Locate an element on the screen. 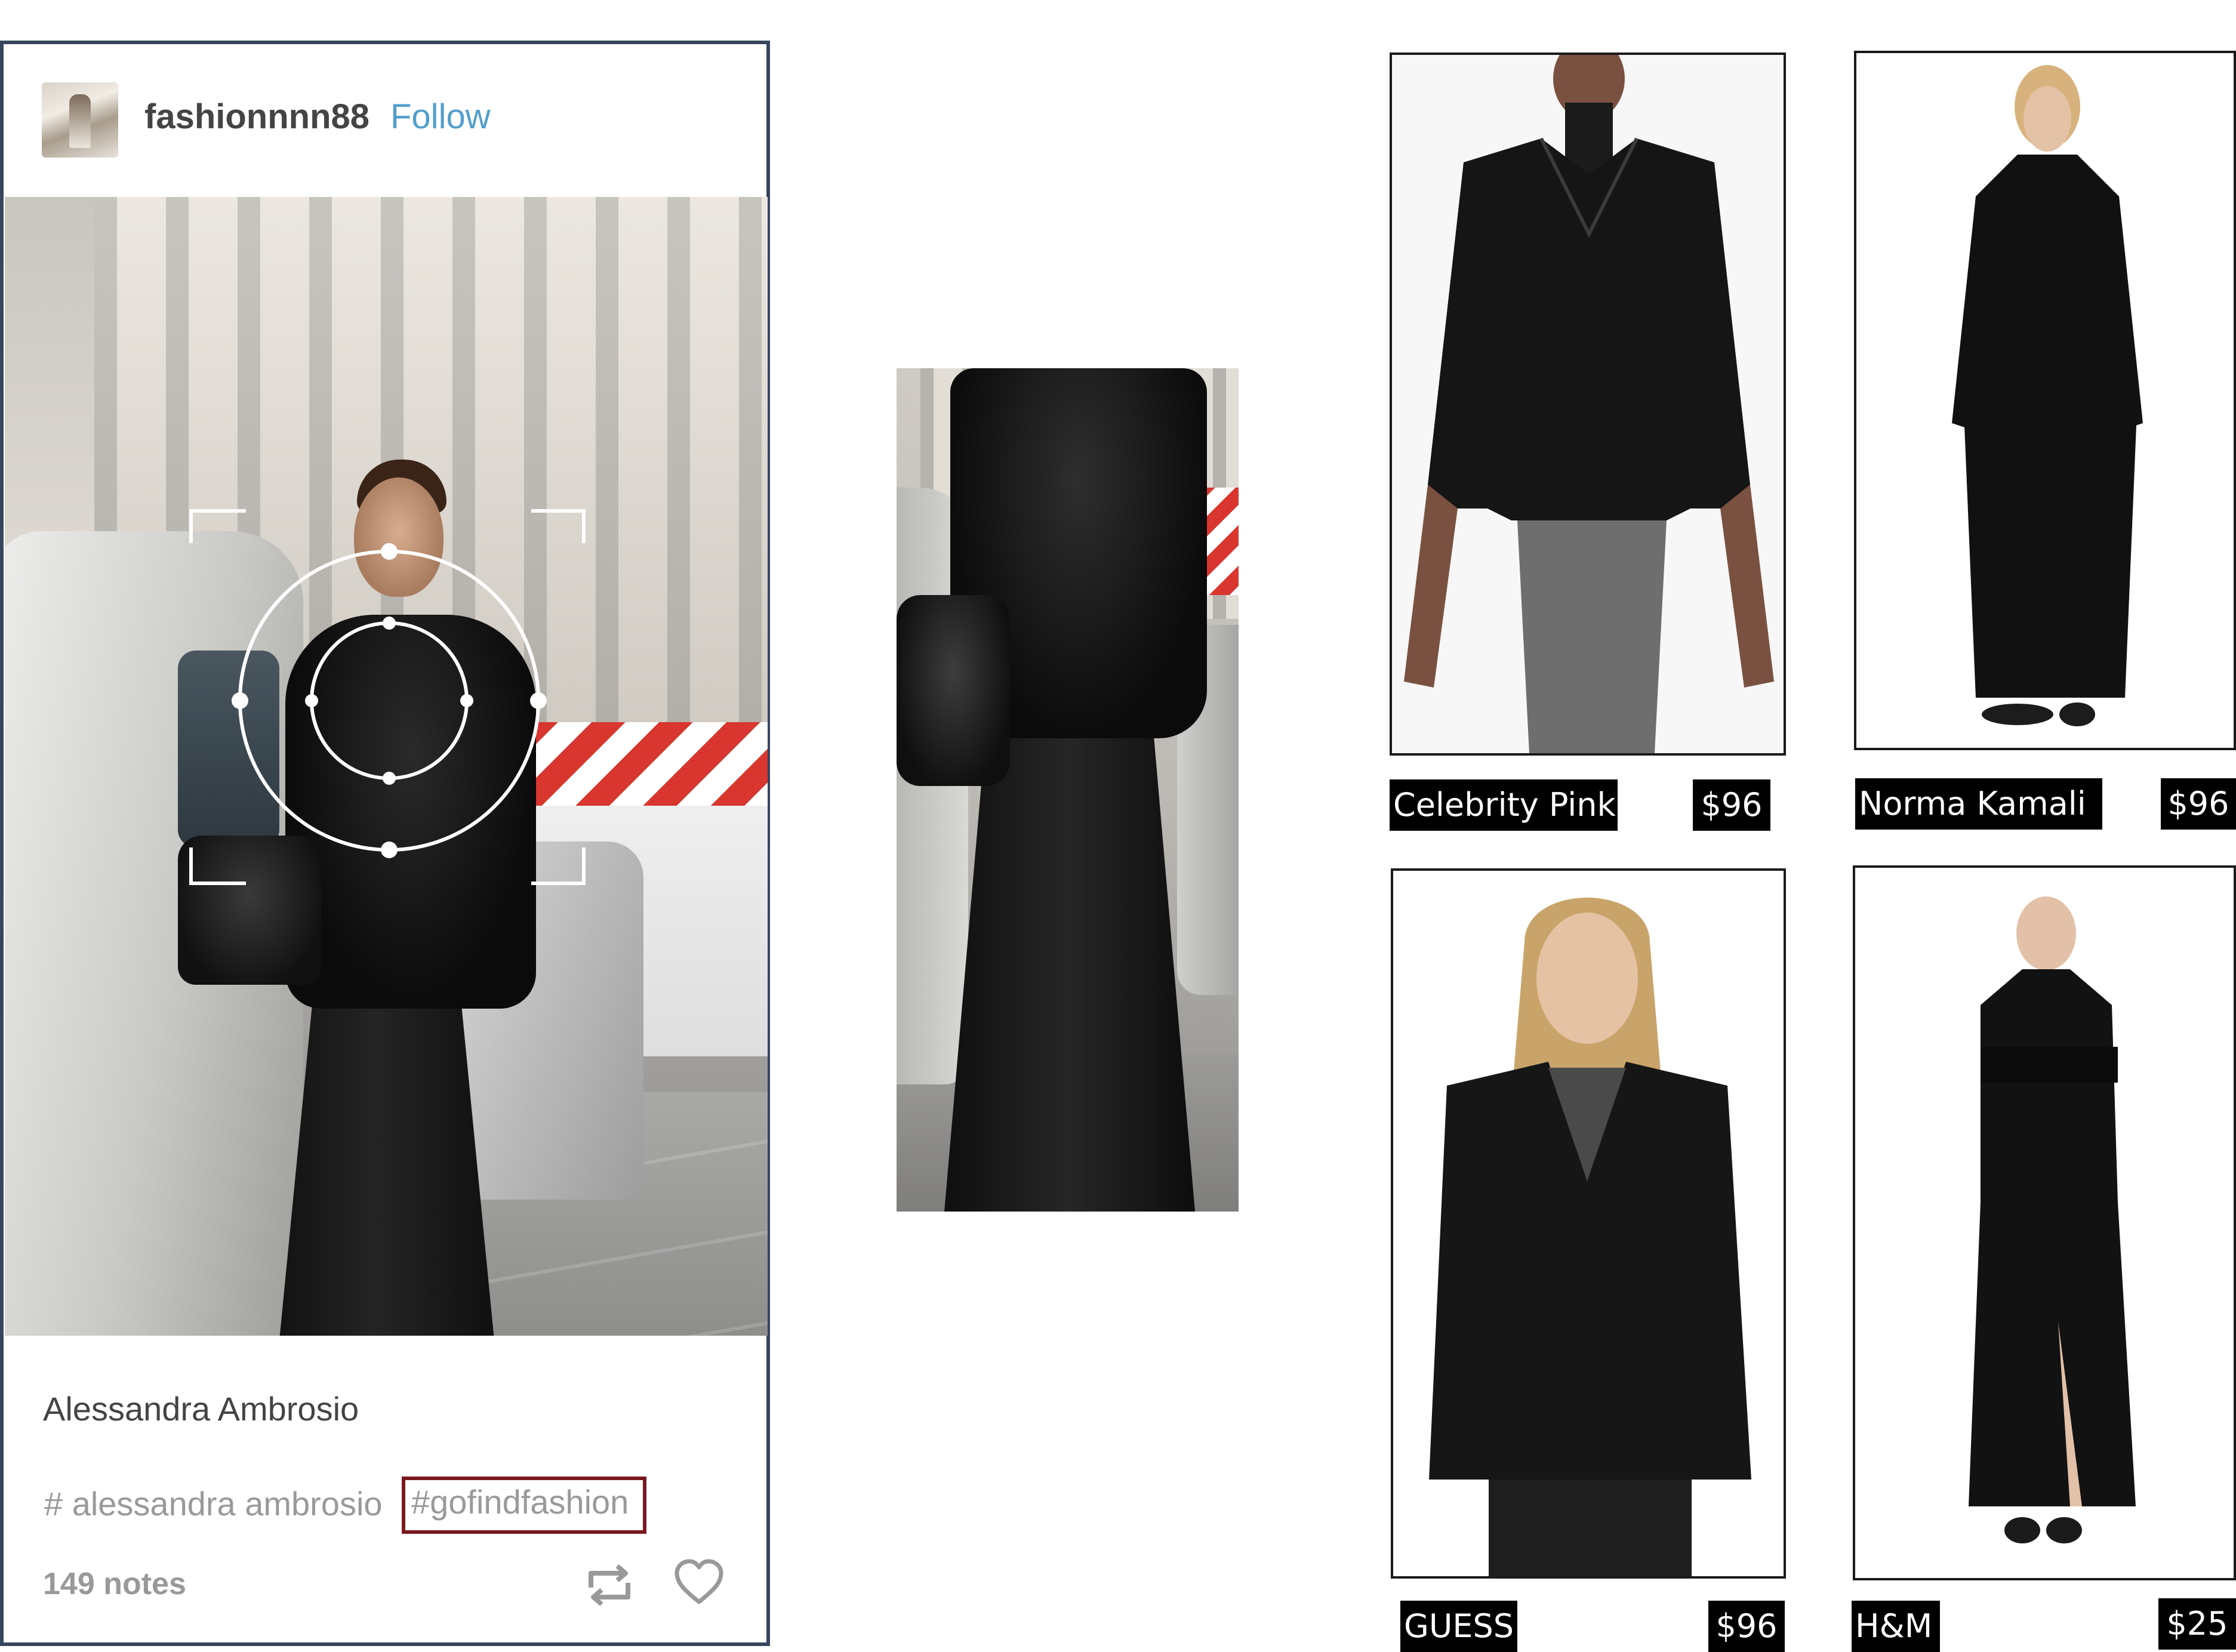 This screenshot has width=2236, height=1652. tag-alessandra-ambrosio: # alessandra ambrosio is located at coordinates (213, 1504).